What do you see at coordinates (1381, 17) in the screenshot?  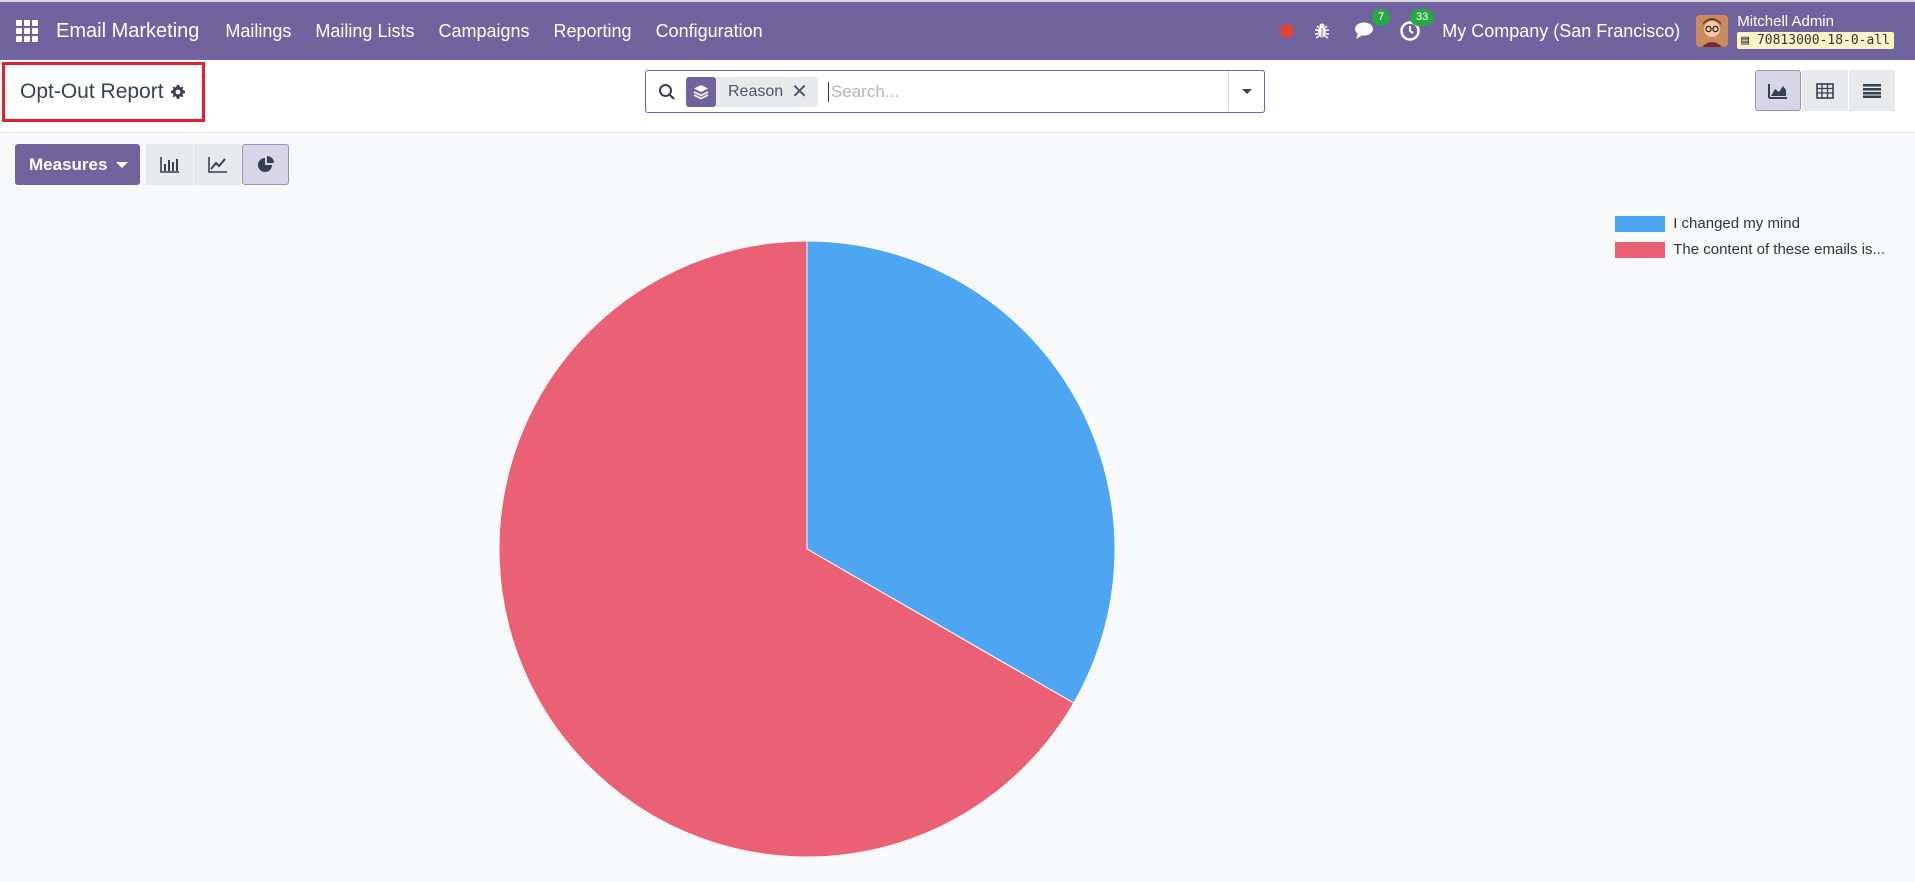 I see `messages-count-badge: 7` at bounding box center [1381, 17].